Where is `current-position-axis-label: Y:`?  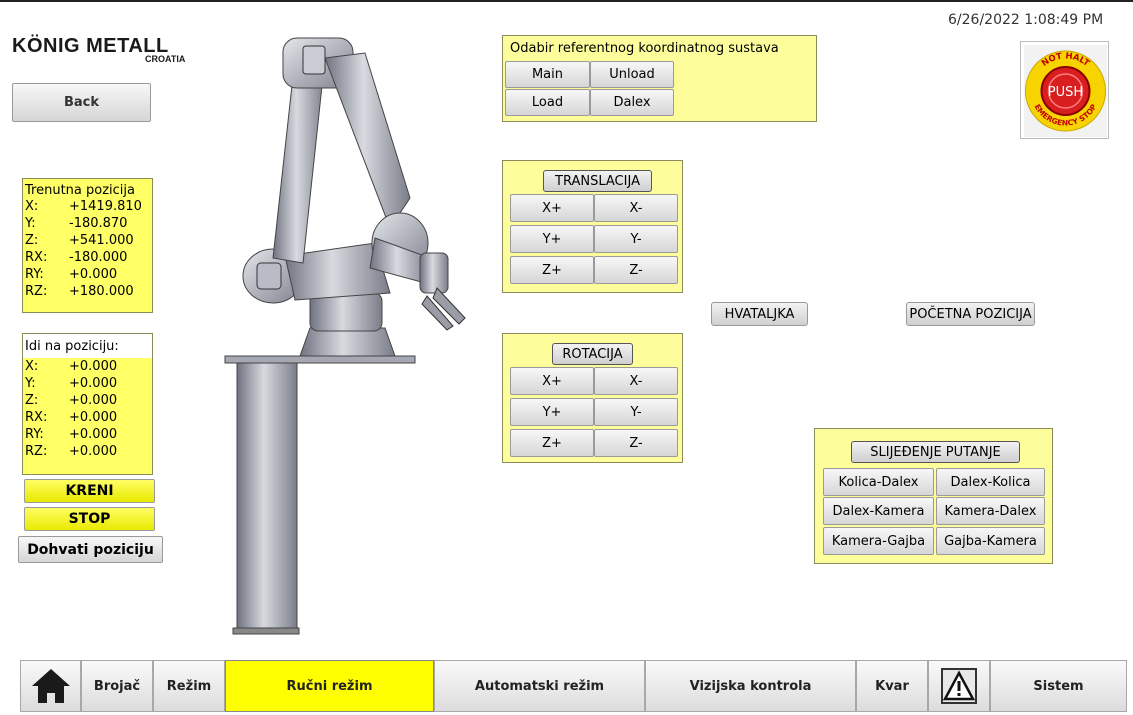
current-position-axis-label: Y: is located at coordinates (30, 223).